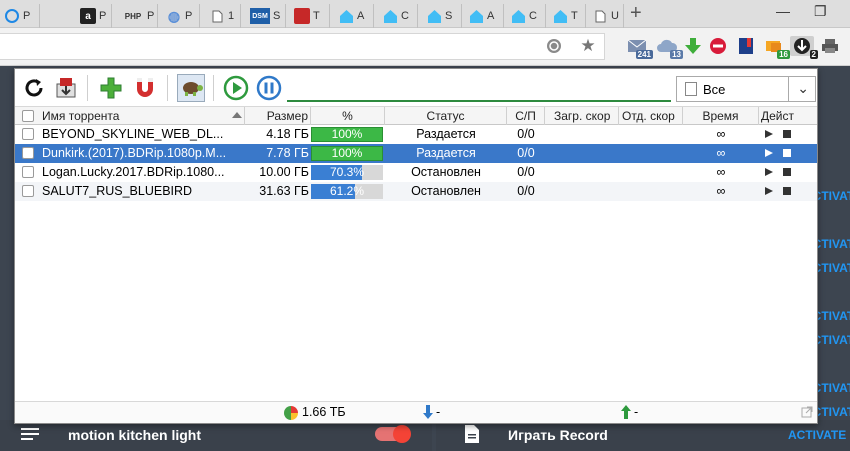 The width and height of the screenshot is (850, 451). Describe the element at coordinates (348, 116) in the screenshot. I see `column-percent: %` at that location.